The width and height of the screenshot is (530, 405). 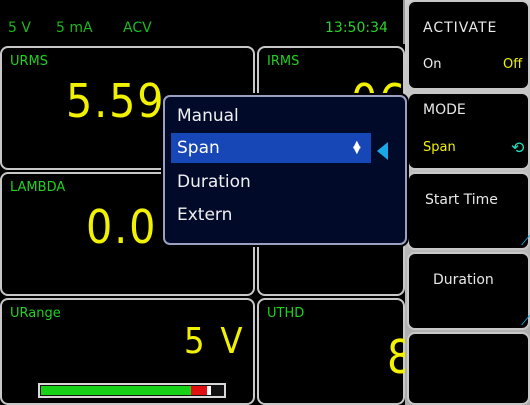 I want to click on level-red-segment, so click(x=199, y=390).